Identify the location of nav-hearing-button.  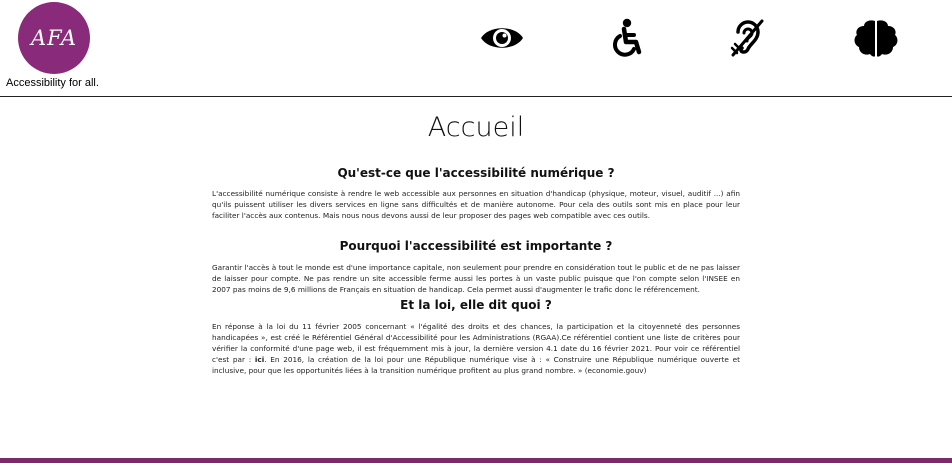
(748, 38).